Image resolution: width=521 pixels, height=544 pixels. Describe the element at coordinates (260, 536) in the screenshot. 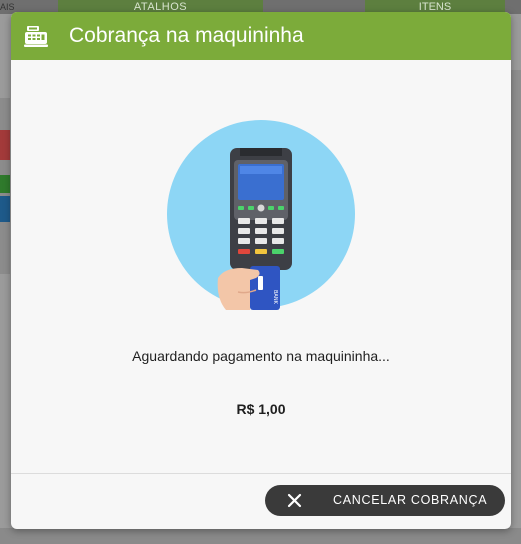

I see `background-bottom` at that location.